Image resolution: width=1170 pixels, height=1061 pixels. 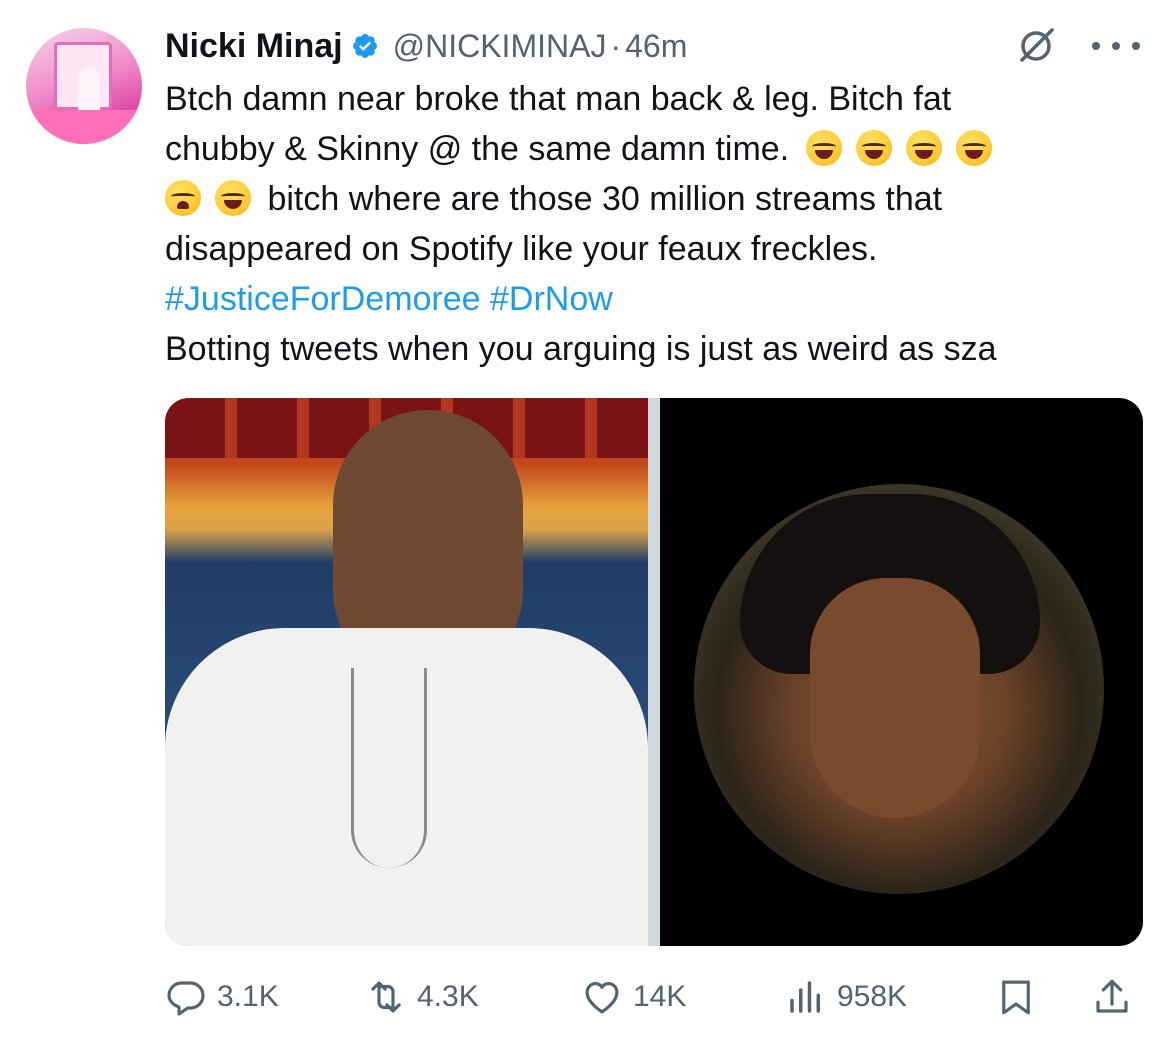 I want to click on hashtag-line: #JusticeForDemoree #DrNow, so click(x=660, y=299).